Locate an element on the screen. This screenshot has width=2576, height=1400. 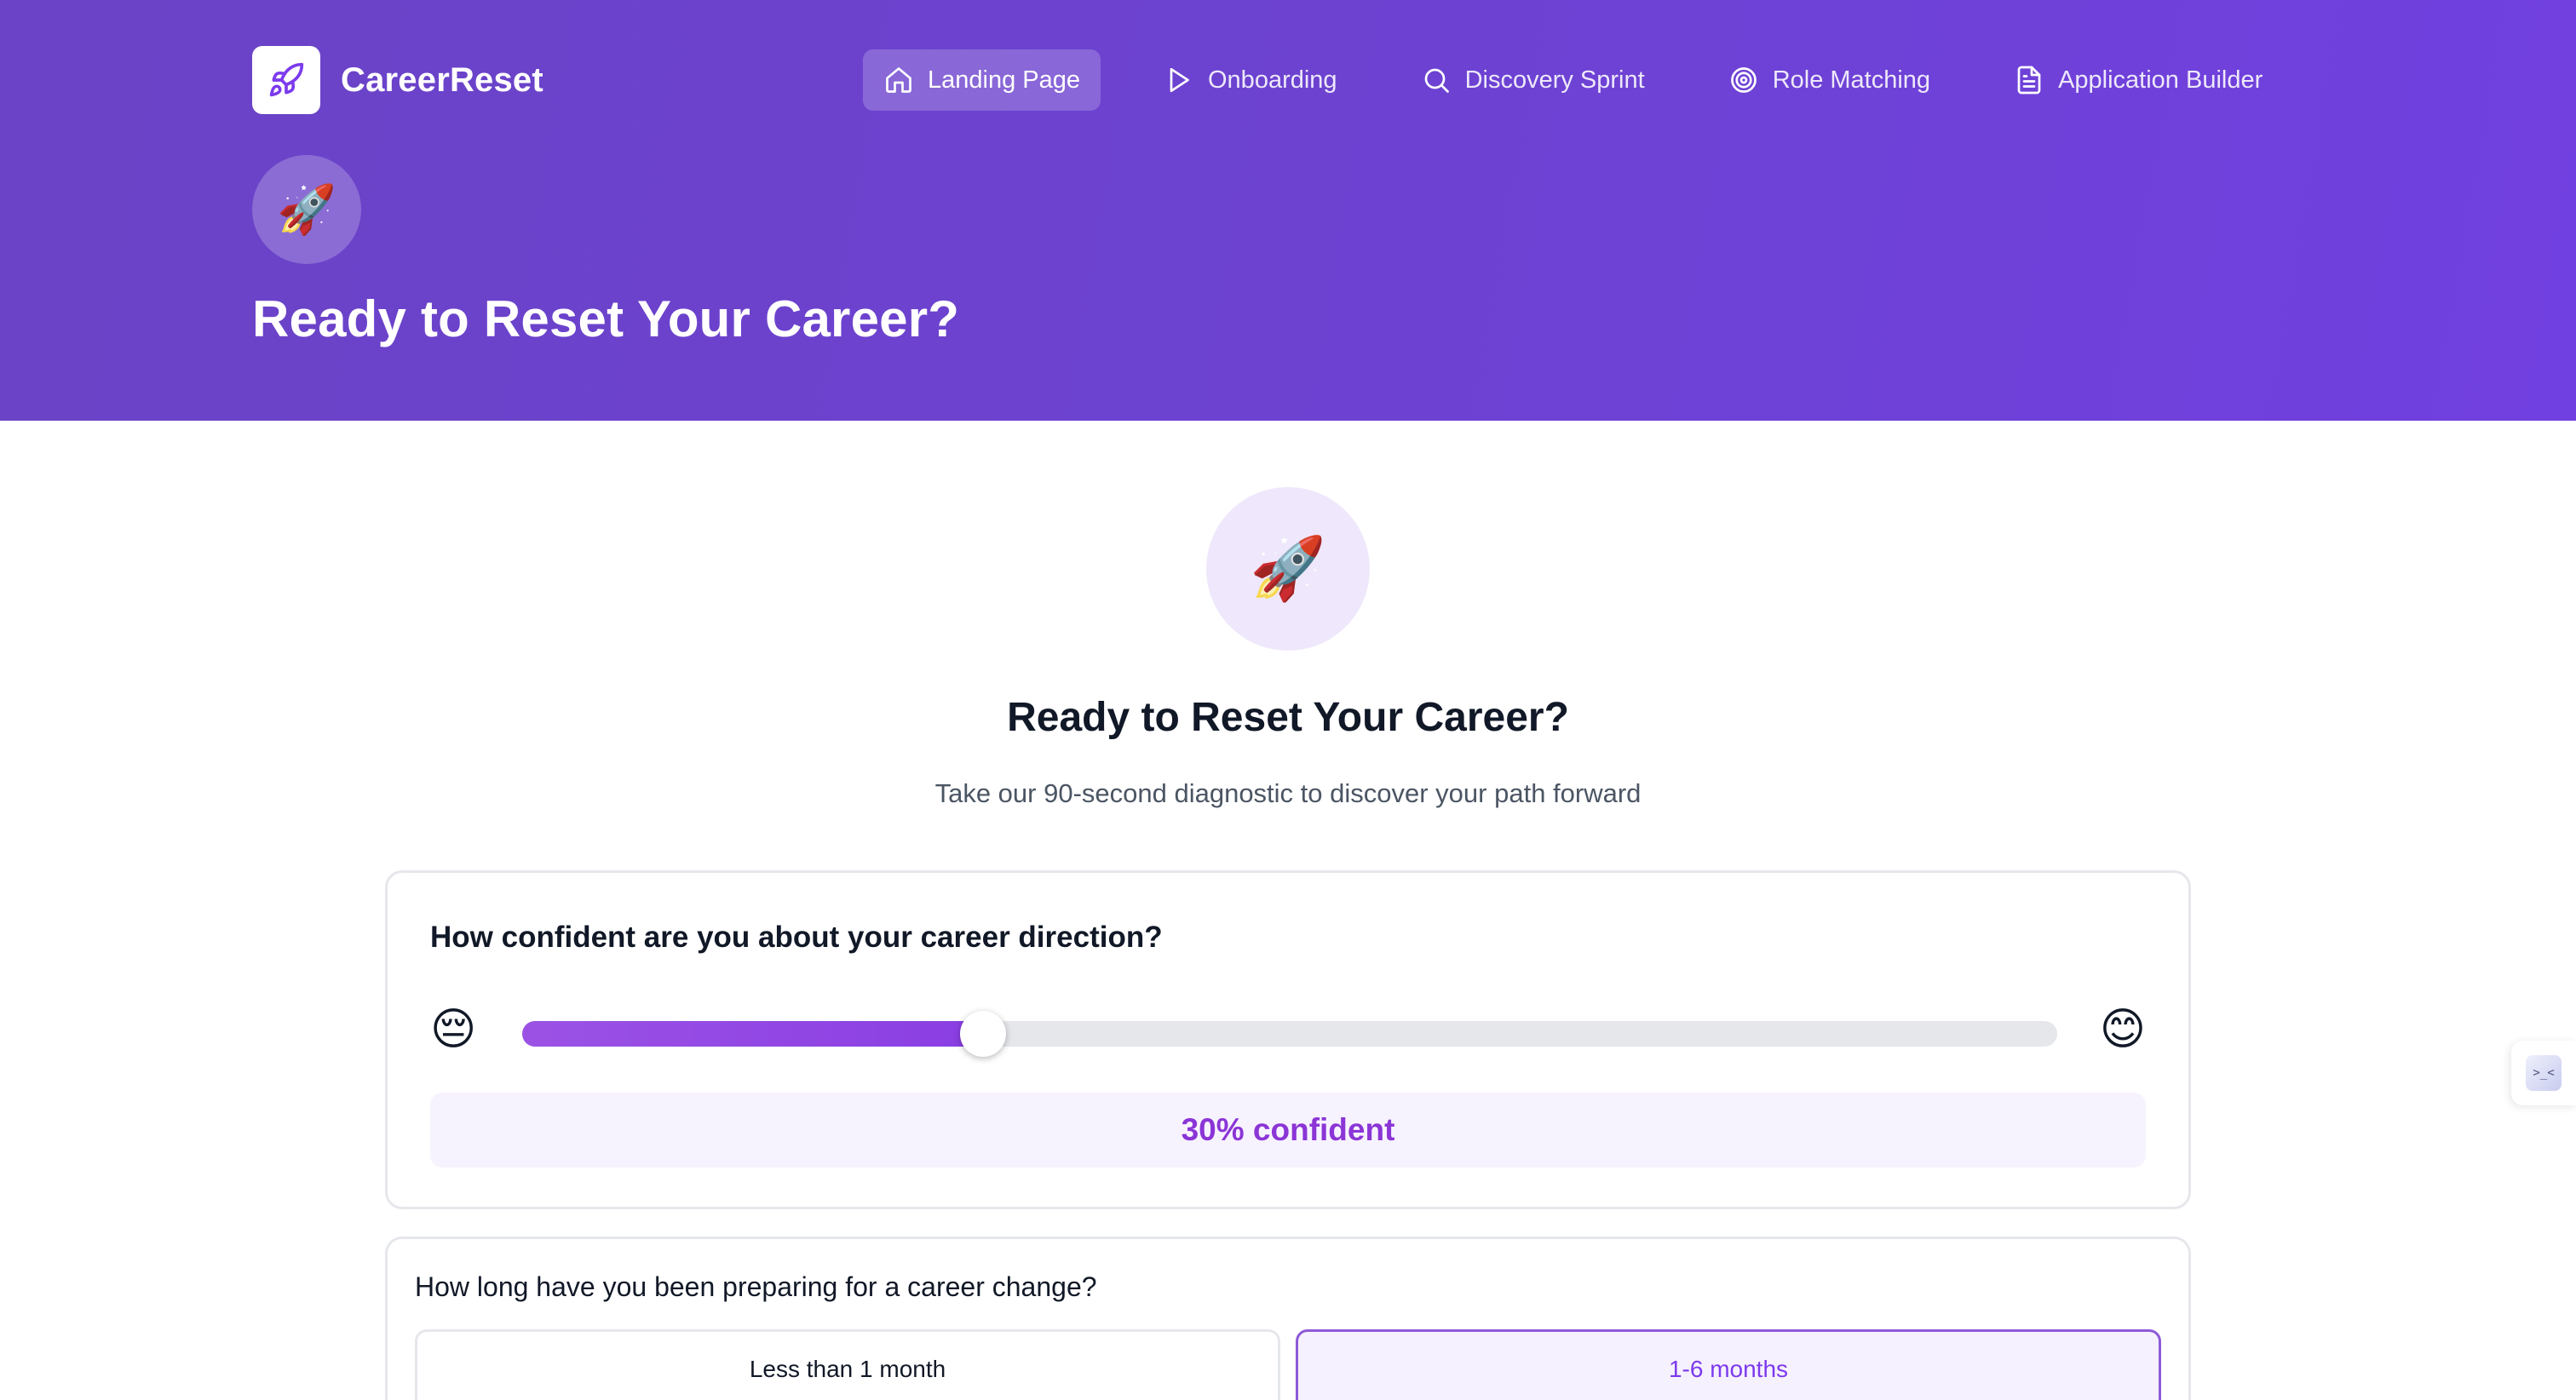
confidence-result: 30% confident is located at coordinates (1288, 1131).